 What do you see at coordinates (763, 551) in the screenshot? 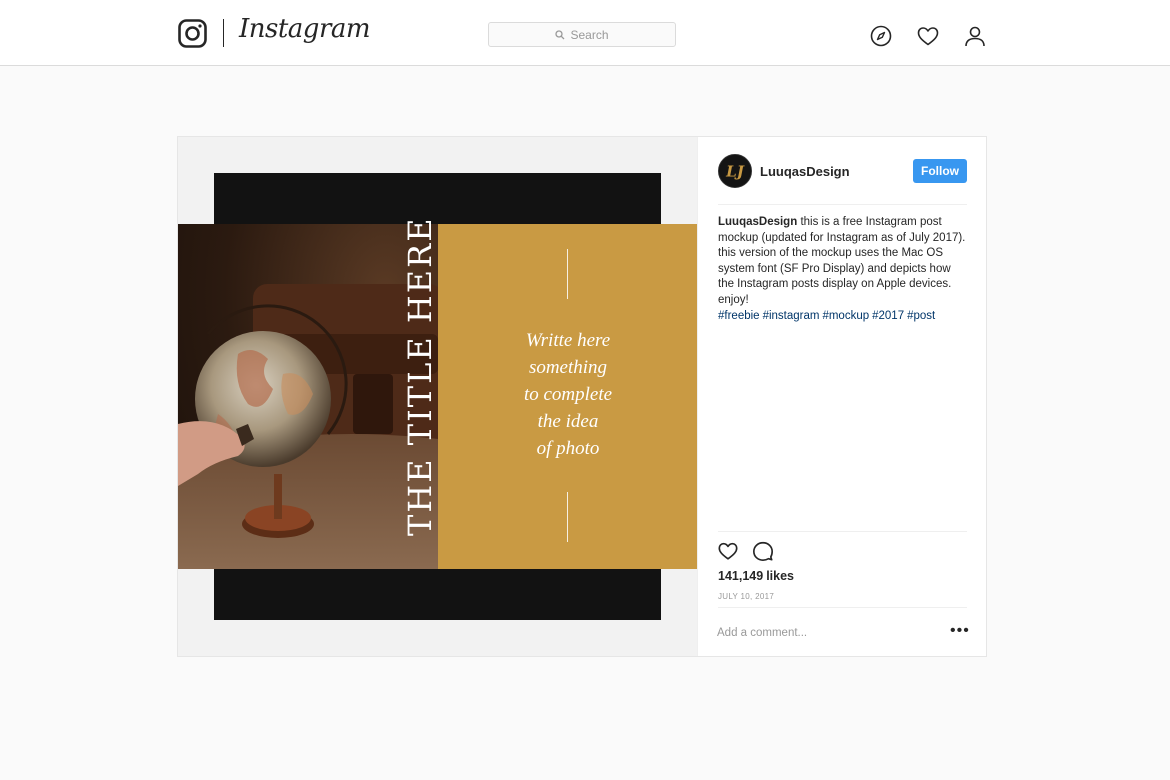
I see `comment-bubble-icon` at bounding box center [763, 551].